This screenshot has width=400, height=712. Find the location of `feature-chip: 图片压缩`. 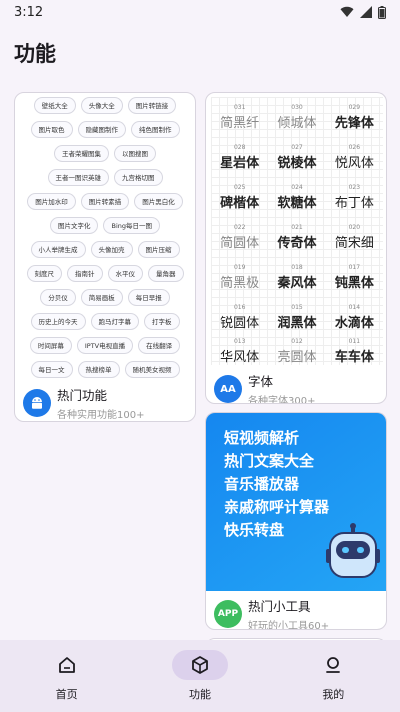

feature-chip: 图片压缩 is located at coordinates (158, 249).